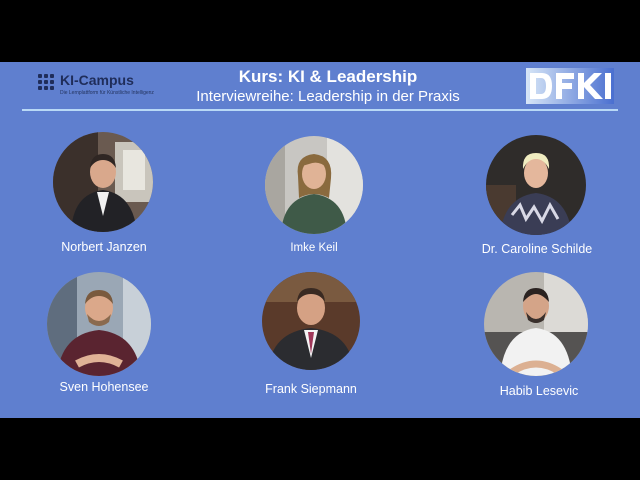  Describe the element at coordinates (311, 389) in the screenshot. I see `person-name: Frank Siepmann` at that location.